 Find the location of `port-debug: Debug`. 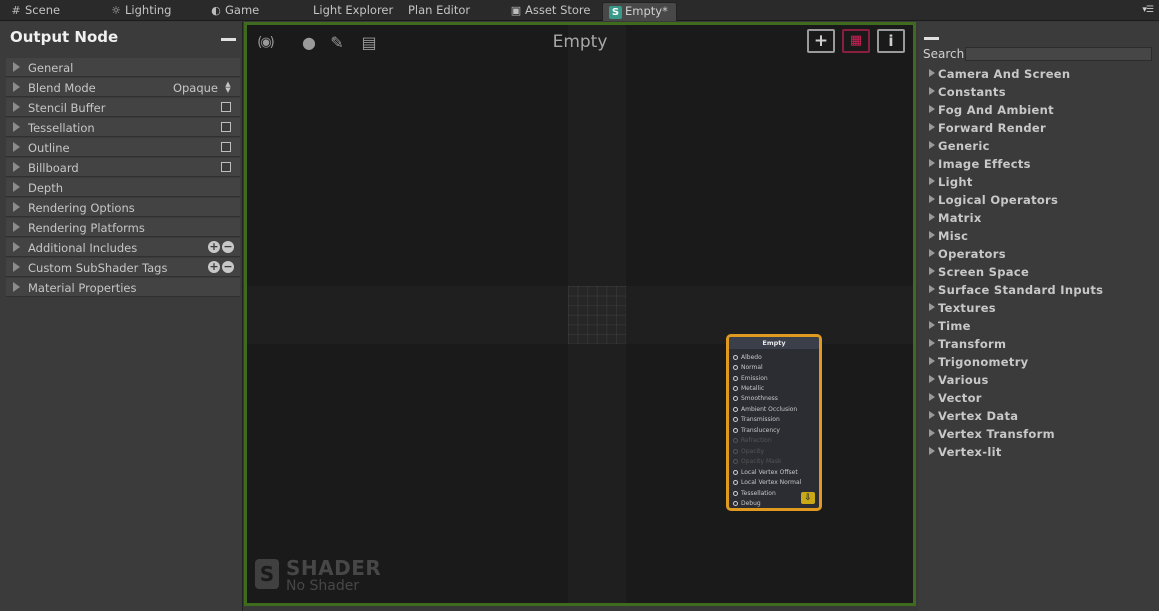

port-debug: Debug is located at coordinates (747, 504).